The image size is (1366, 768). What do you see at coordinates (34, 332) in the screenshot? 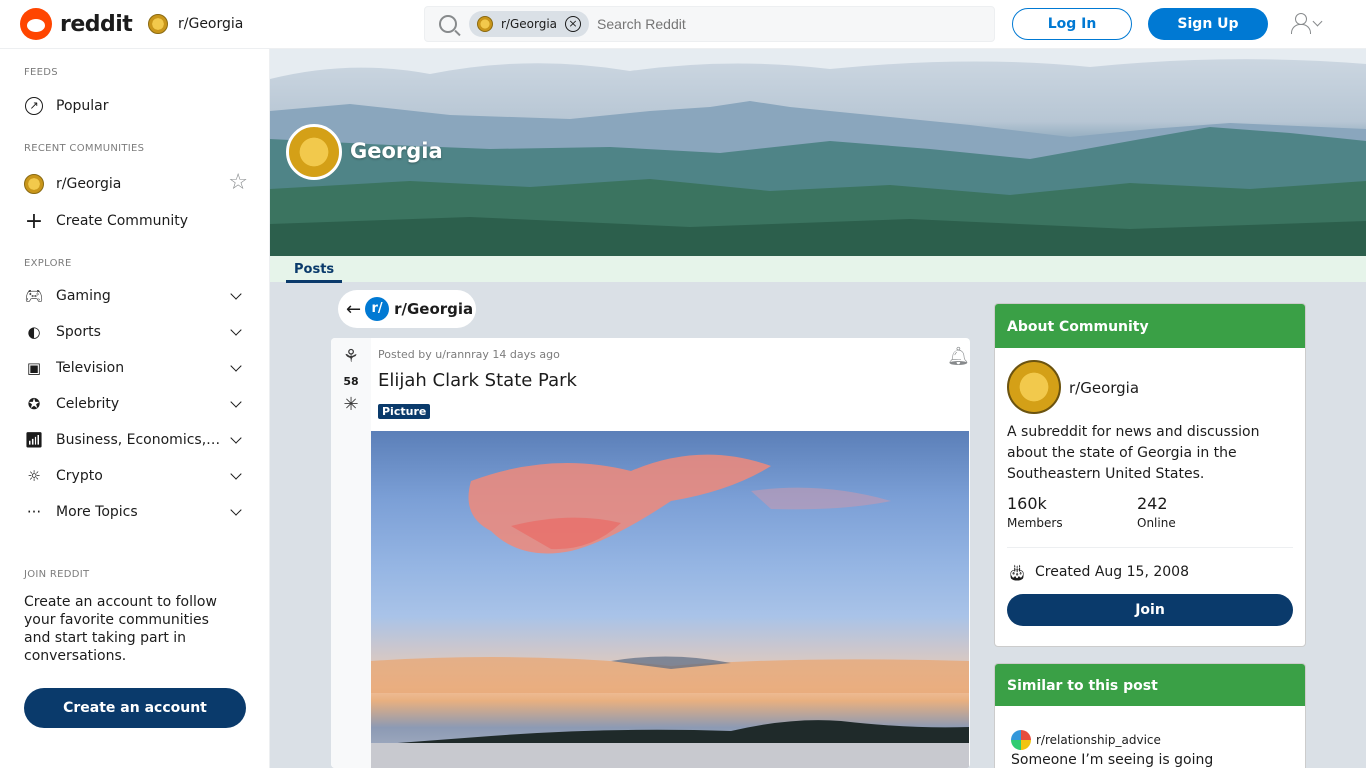
I see `sports-icon: ◐` at bounding box center [34, 332].